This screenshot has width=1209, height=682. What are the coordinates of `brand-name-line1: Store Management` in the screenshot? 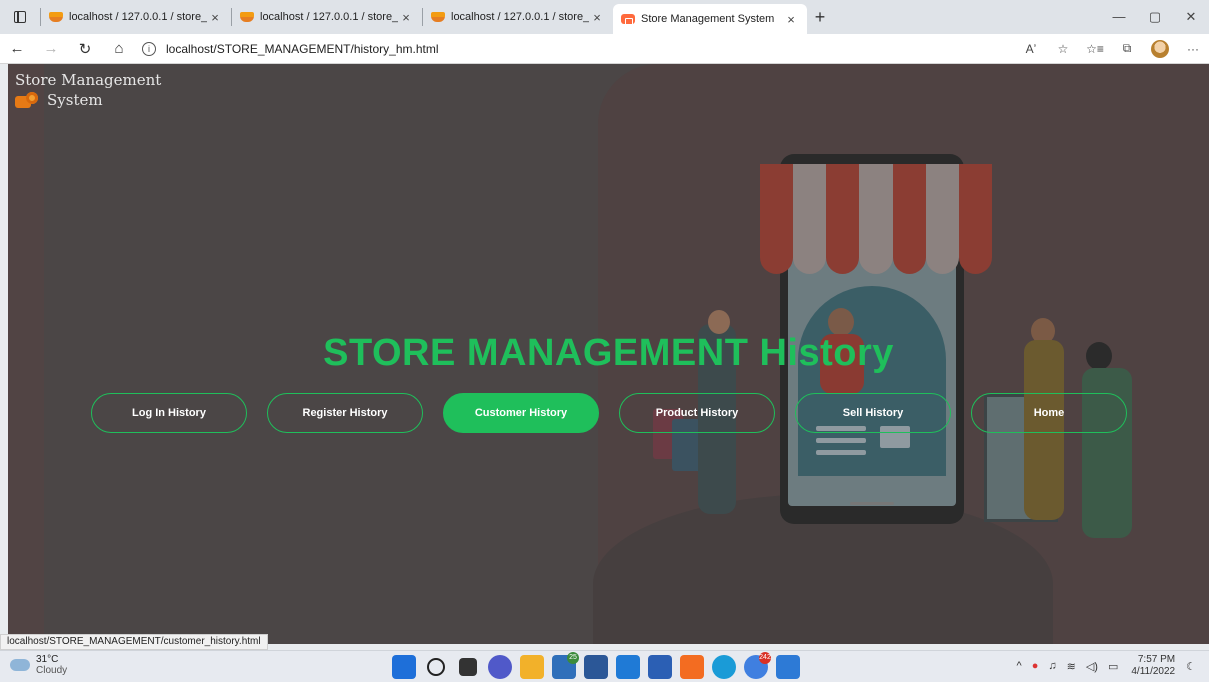 It's located at (88, 80).